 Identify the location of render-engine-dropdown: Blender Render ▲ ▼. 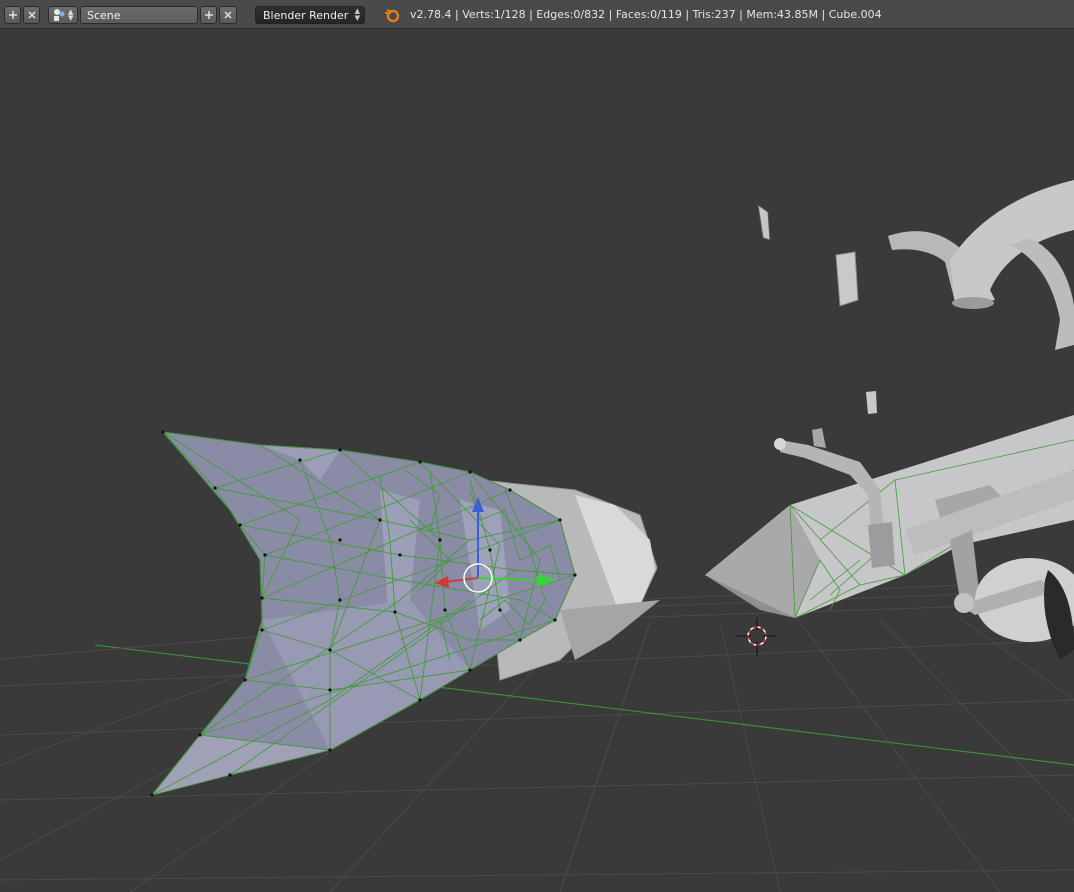
(310, 15).